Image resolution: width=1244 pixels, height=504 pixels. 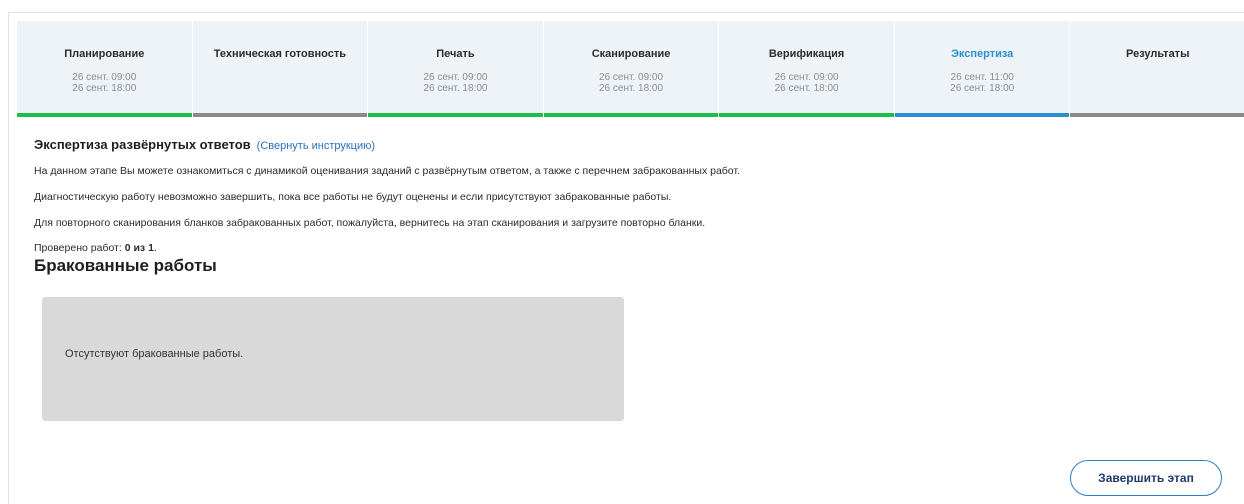 I want to click on stage-start: 26 сент. 11:00, so click(x=982, y=77).